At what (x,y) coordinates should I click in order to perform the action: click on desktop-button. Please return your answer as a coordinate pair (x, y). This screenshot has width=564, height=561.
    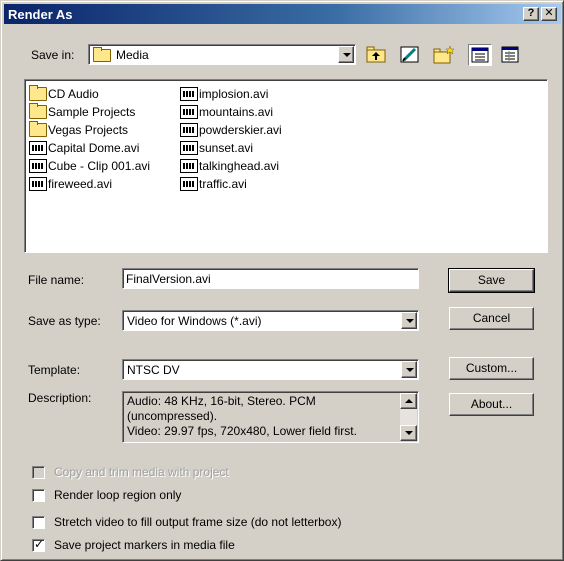
    Looking at the image, I should click on (410, 55).